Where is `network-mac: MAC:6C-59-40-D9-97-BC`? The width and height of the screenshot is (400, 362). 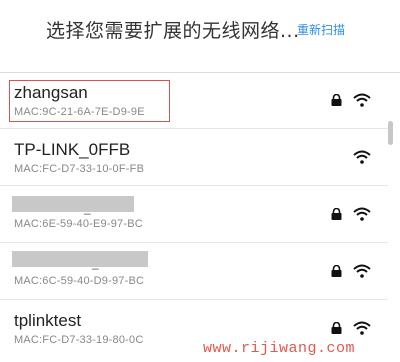 network-mac: MAC:6C-59-40-D9-97-BC is located at coordinates (79, 281).